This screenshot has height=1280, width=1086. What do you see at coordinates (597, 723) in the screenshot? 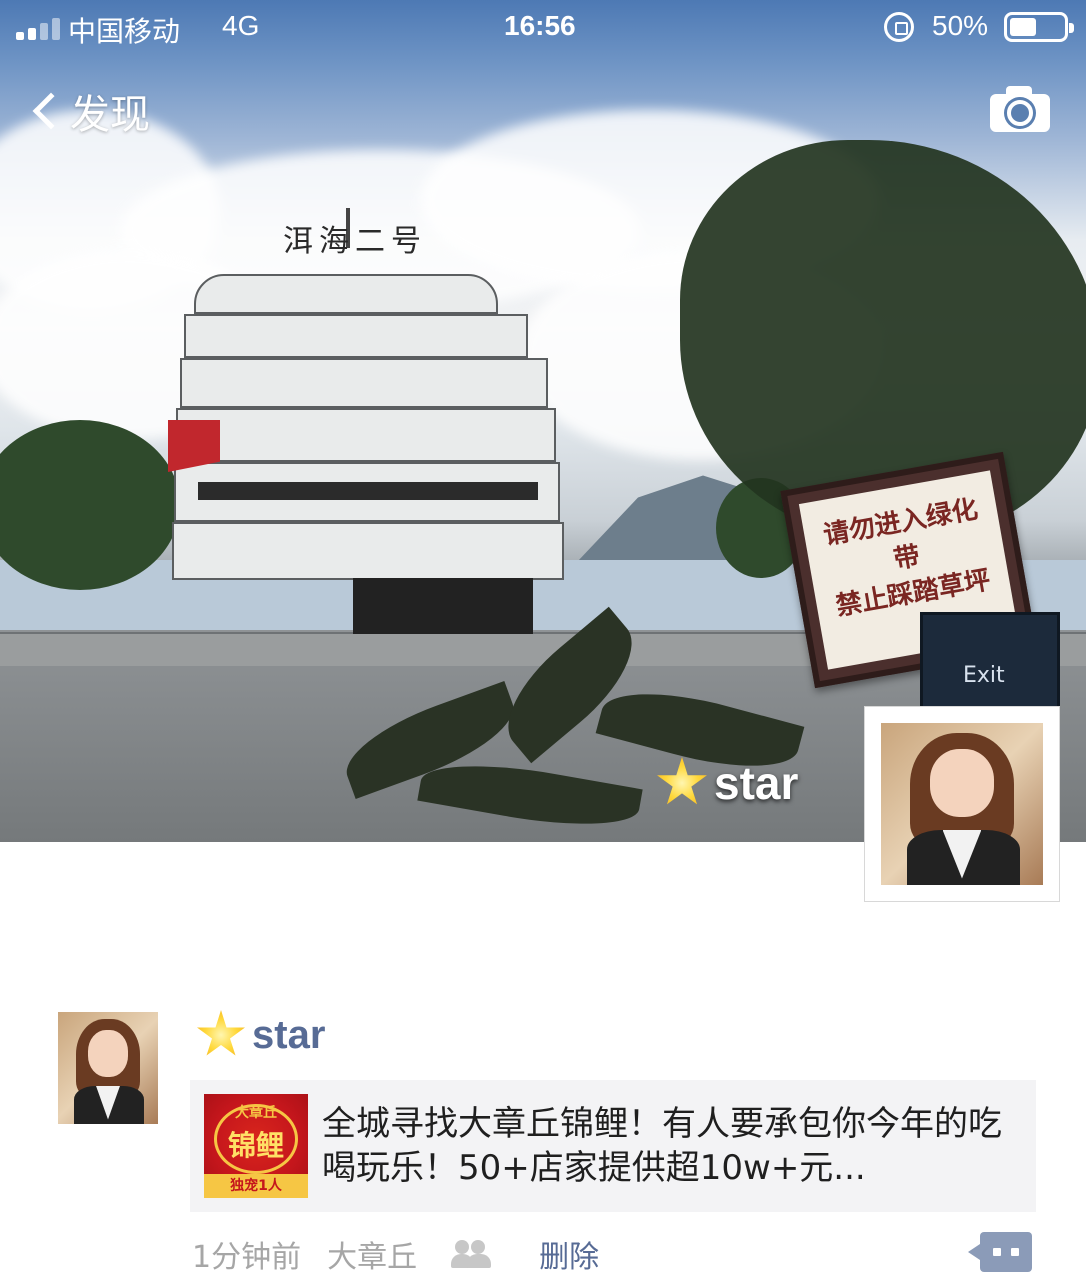
I see `plant` at bounding box center [597, 723].